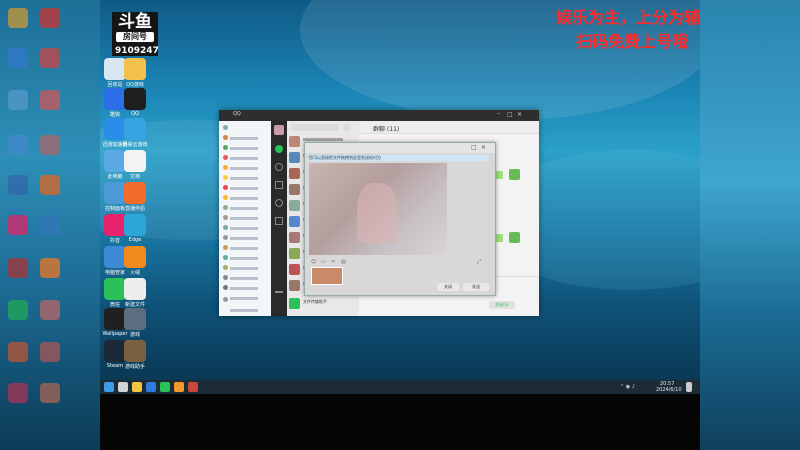 The image size is (800, 450). Describe the element at coordinates (135, 22) in the screenshot. I see `logo-text: 斗鱼` at that location.